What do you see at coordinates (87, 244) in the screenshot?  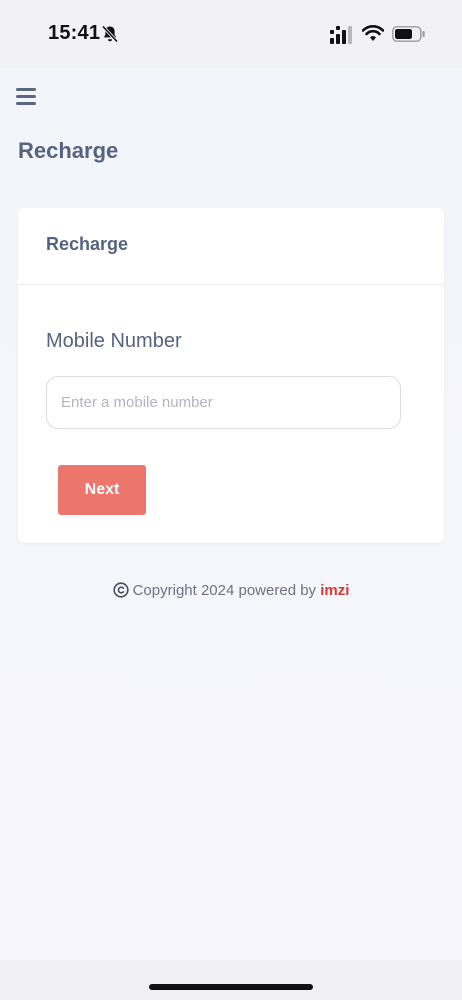 I see `card-title: Recharge` at bounding box center [87, 244].